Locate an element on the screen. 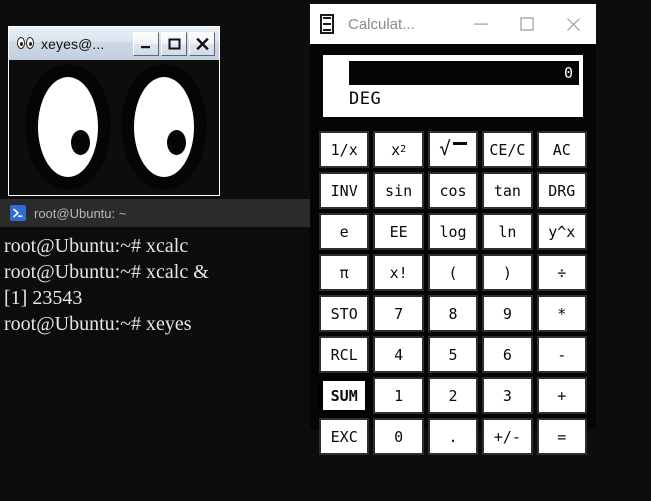  key-open-paren: ( is located at coordinates (453, 272).